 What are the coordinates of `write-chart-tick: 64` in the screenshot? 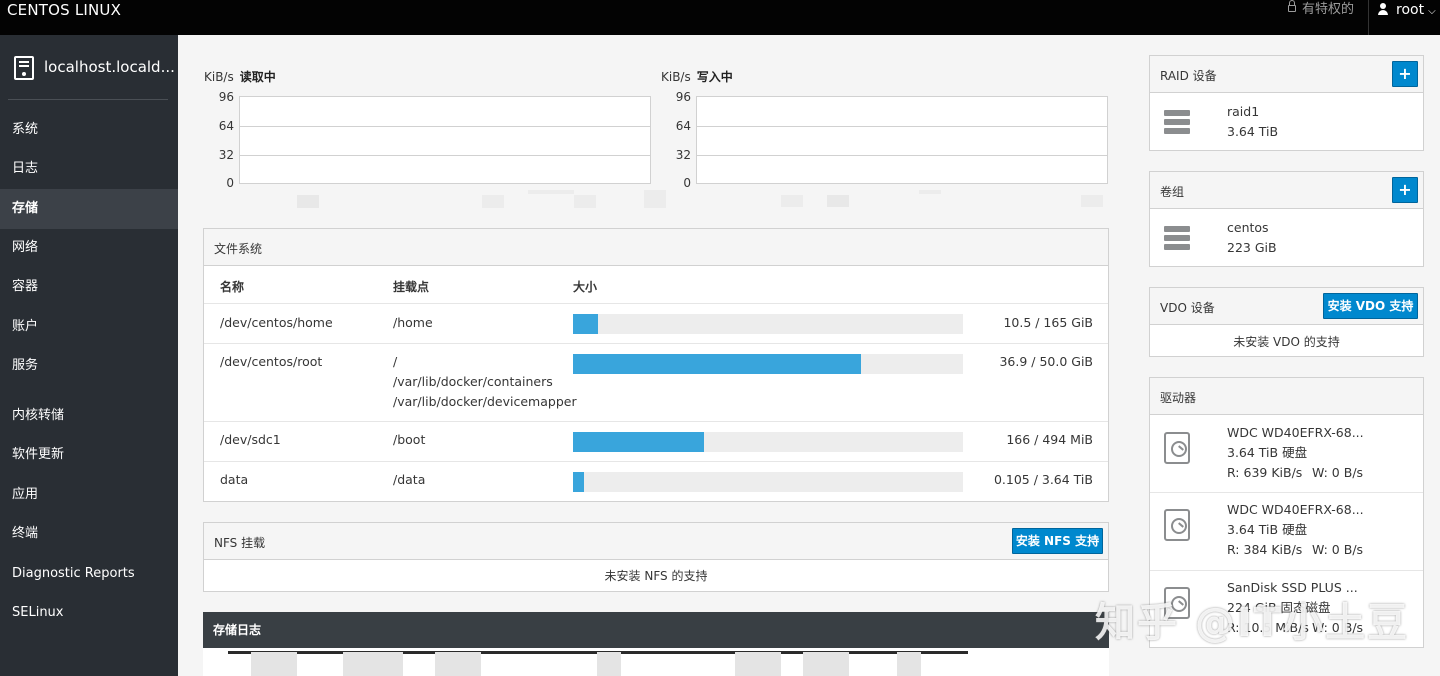 It's located at (683, 126).